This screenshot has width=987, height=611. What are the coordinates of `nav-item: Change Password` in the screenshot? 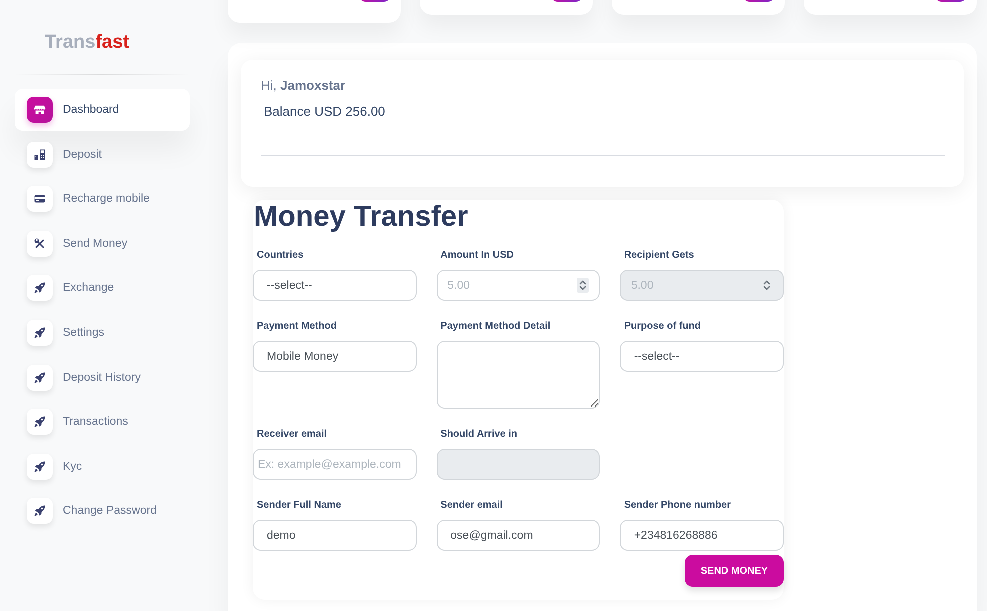 It's located at (102, 511).